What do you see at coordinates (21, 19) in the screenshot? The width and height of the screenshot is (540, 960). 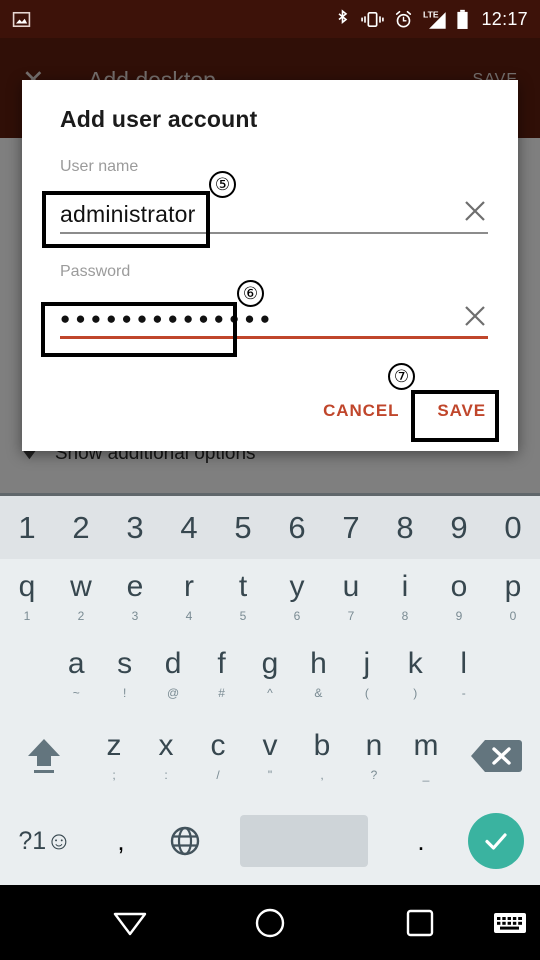 I see `photo-icon` at bounding box center [21, 19].